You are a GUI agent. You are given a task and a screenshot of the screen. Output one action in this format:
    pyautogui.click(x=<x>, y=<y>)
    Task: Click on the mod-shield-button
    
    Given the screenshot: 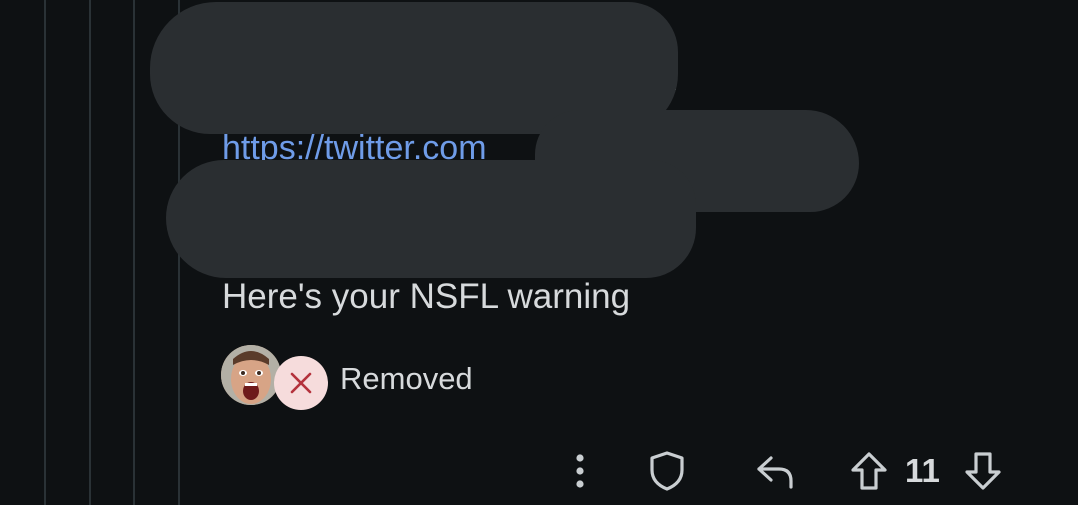 What is the action you would take?
    pyautogui.click(x=667, y=471)
    